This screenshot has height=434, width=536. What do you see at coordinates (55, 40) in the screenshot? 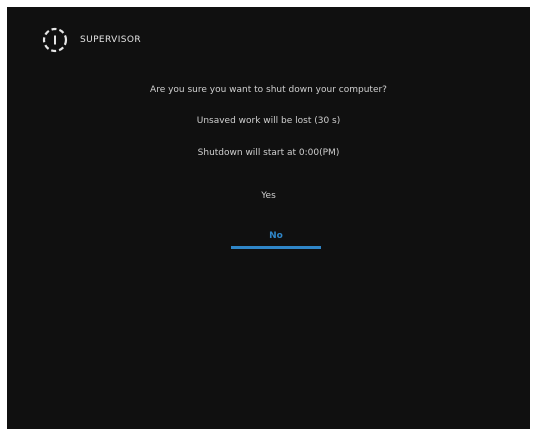
I see `power-ring-icon` at bounding box center [55, 40].